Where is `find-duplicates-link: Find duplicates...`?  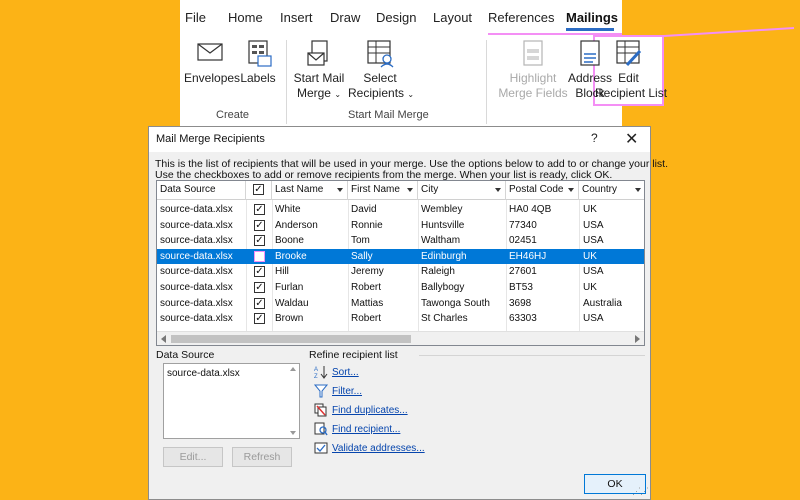
find-duplicates-link: Find duplicates... is located at coordinates (370, 410).